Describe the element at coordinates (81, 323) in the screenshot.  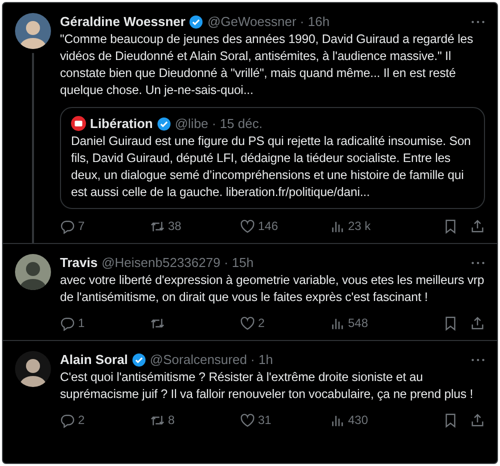
I see `action-count: 1` at that location.